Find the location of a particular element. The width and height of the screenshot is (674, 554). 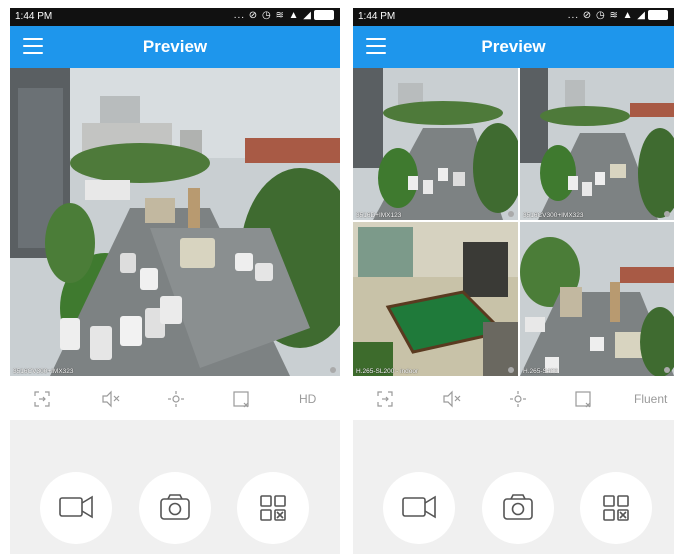

quality-toggle: Fluent is located at coordinates (650, 401).